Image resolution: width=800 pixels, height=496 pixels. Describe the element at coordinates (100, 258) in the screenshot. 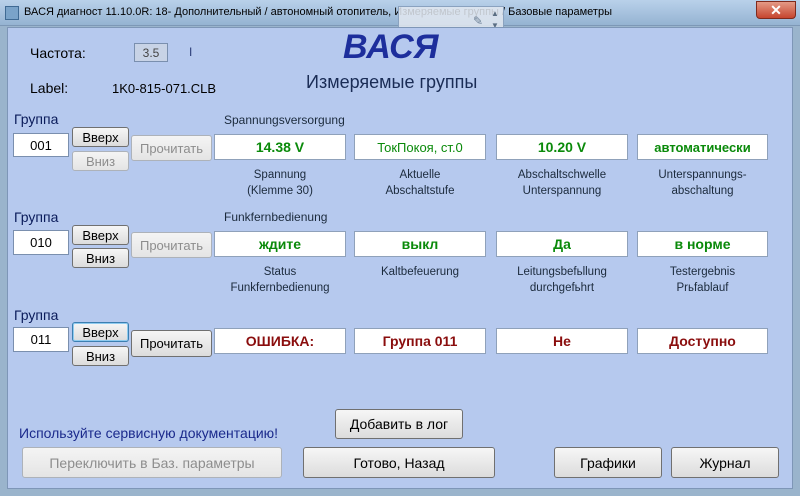

I see `group-2-down-button: Вниз` at that location.